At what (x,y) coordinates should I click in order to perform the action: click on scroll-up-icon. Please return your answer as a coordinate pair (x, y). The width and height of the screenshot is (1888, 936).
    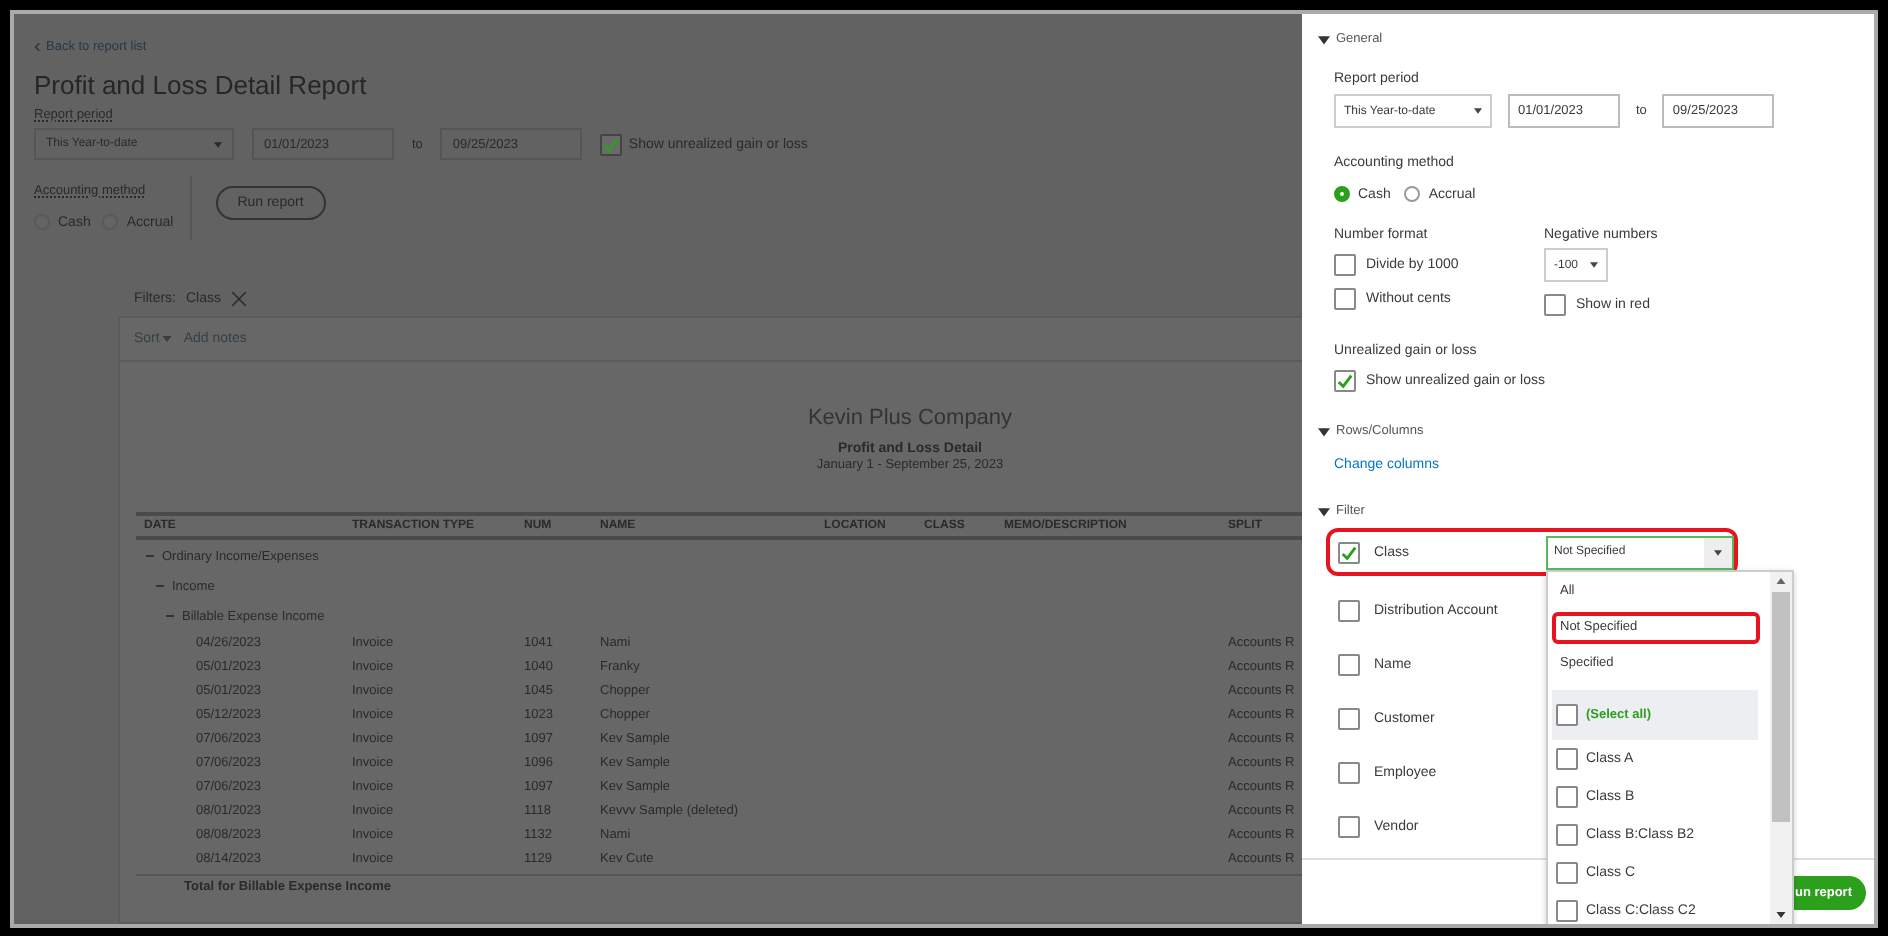
    Looking at the image, I should click on (1781, 580).